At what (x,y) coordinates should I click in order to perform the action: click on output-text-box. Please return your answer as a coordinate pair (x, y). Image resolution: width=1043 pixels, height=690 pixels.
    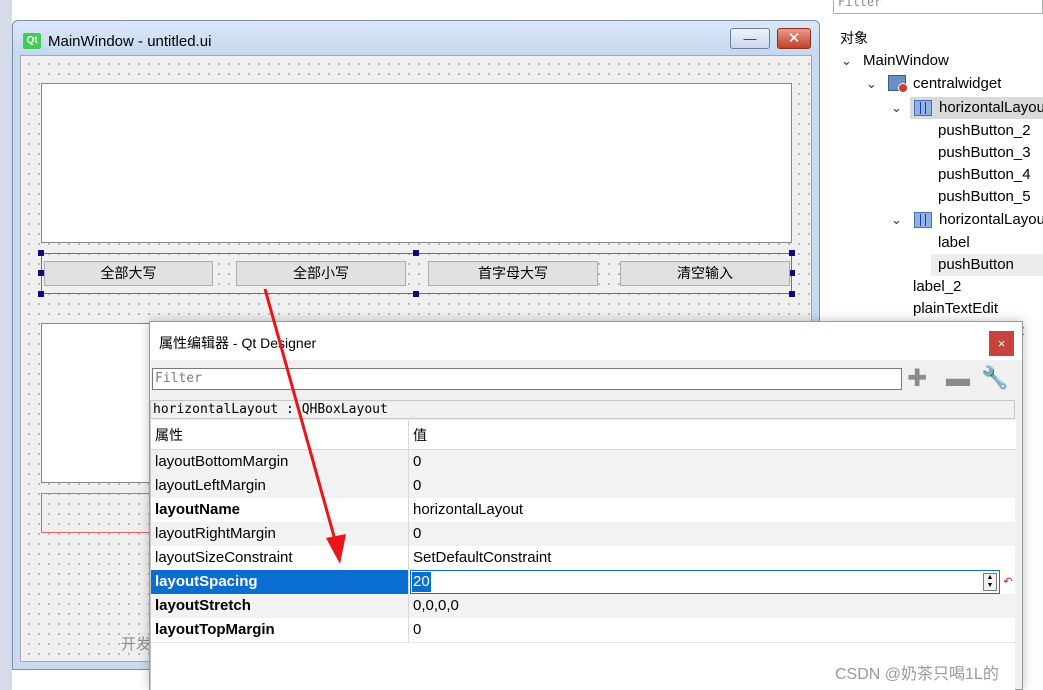
    Looking at the image, I should click on (101, 403).